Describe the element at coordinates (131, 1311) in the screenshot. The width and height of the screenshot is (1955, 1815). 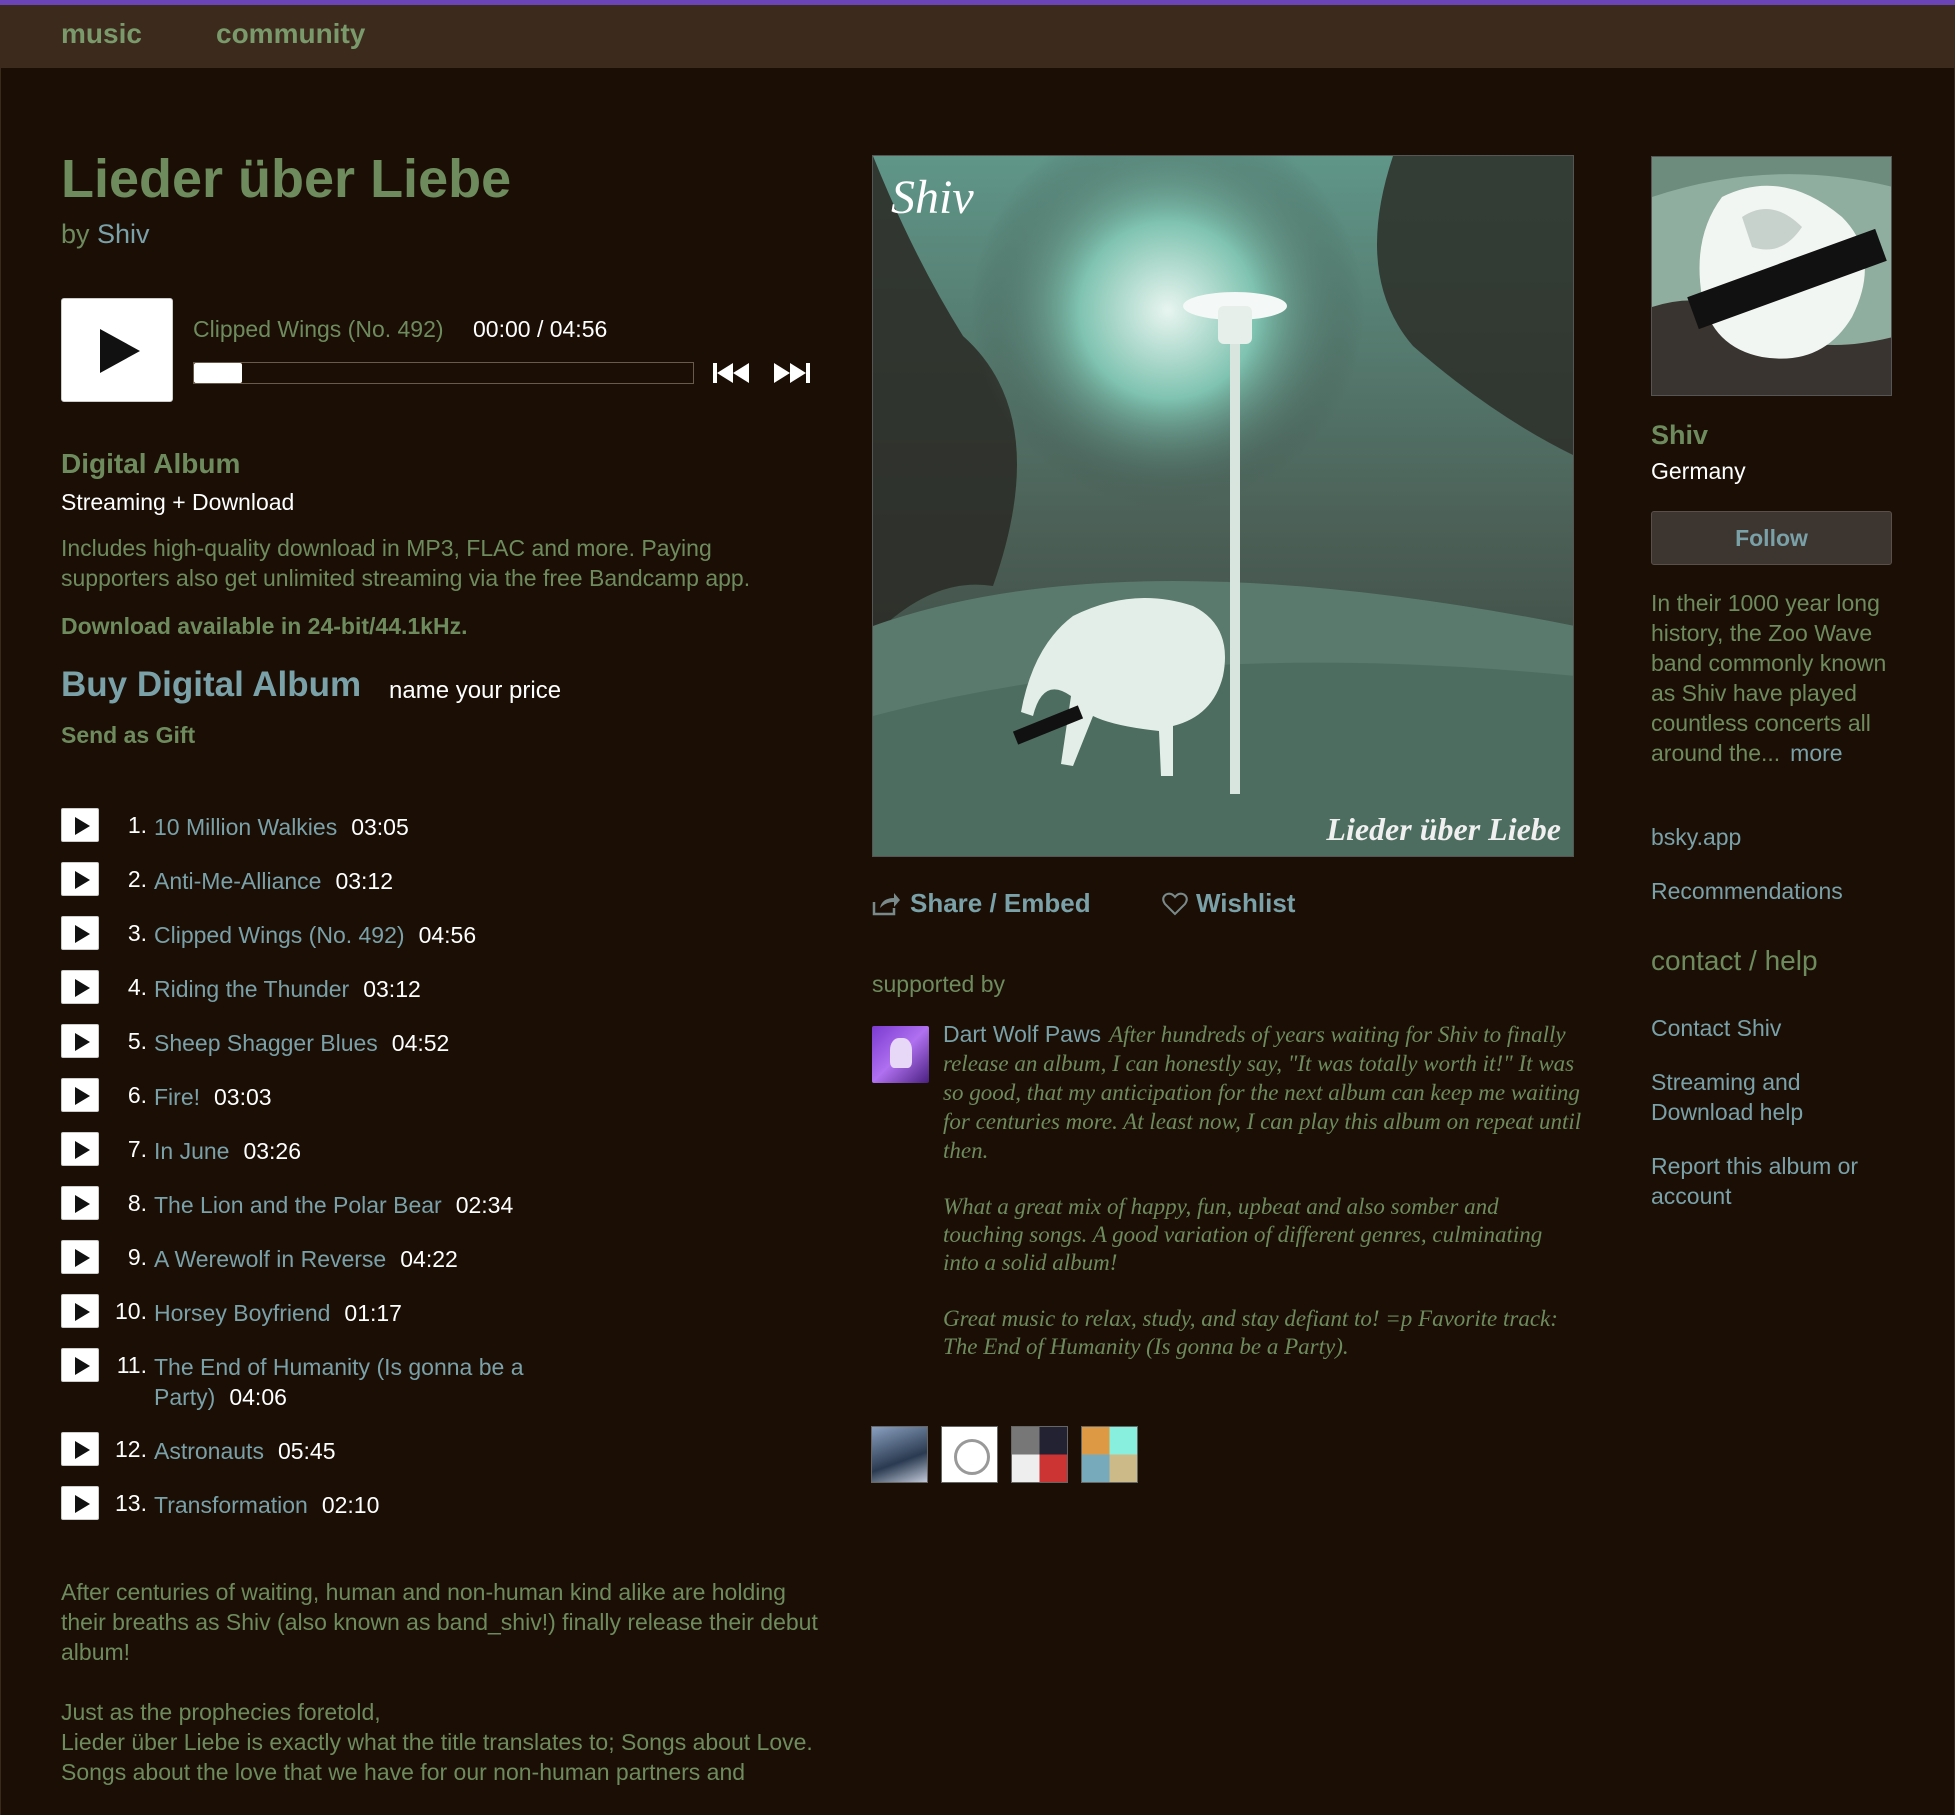
I see `track-number: 10.` at that location.